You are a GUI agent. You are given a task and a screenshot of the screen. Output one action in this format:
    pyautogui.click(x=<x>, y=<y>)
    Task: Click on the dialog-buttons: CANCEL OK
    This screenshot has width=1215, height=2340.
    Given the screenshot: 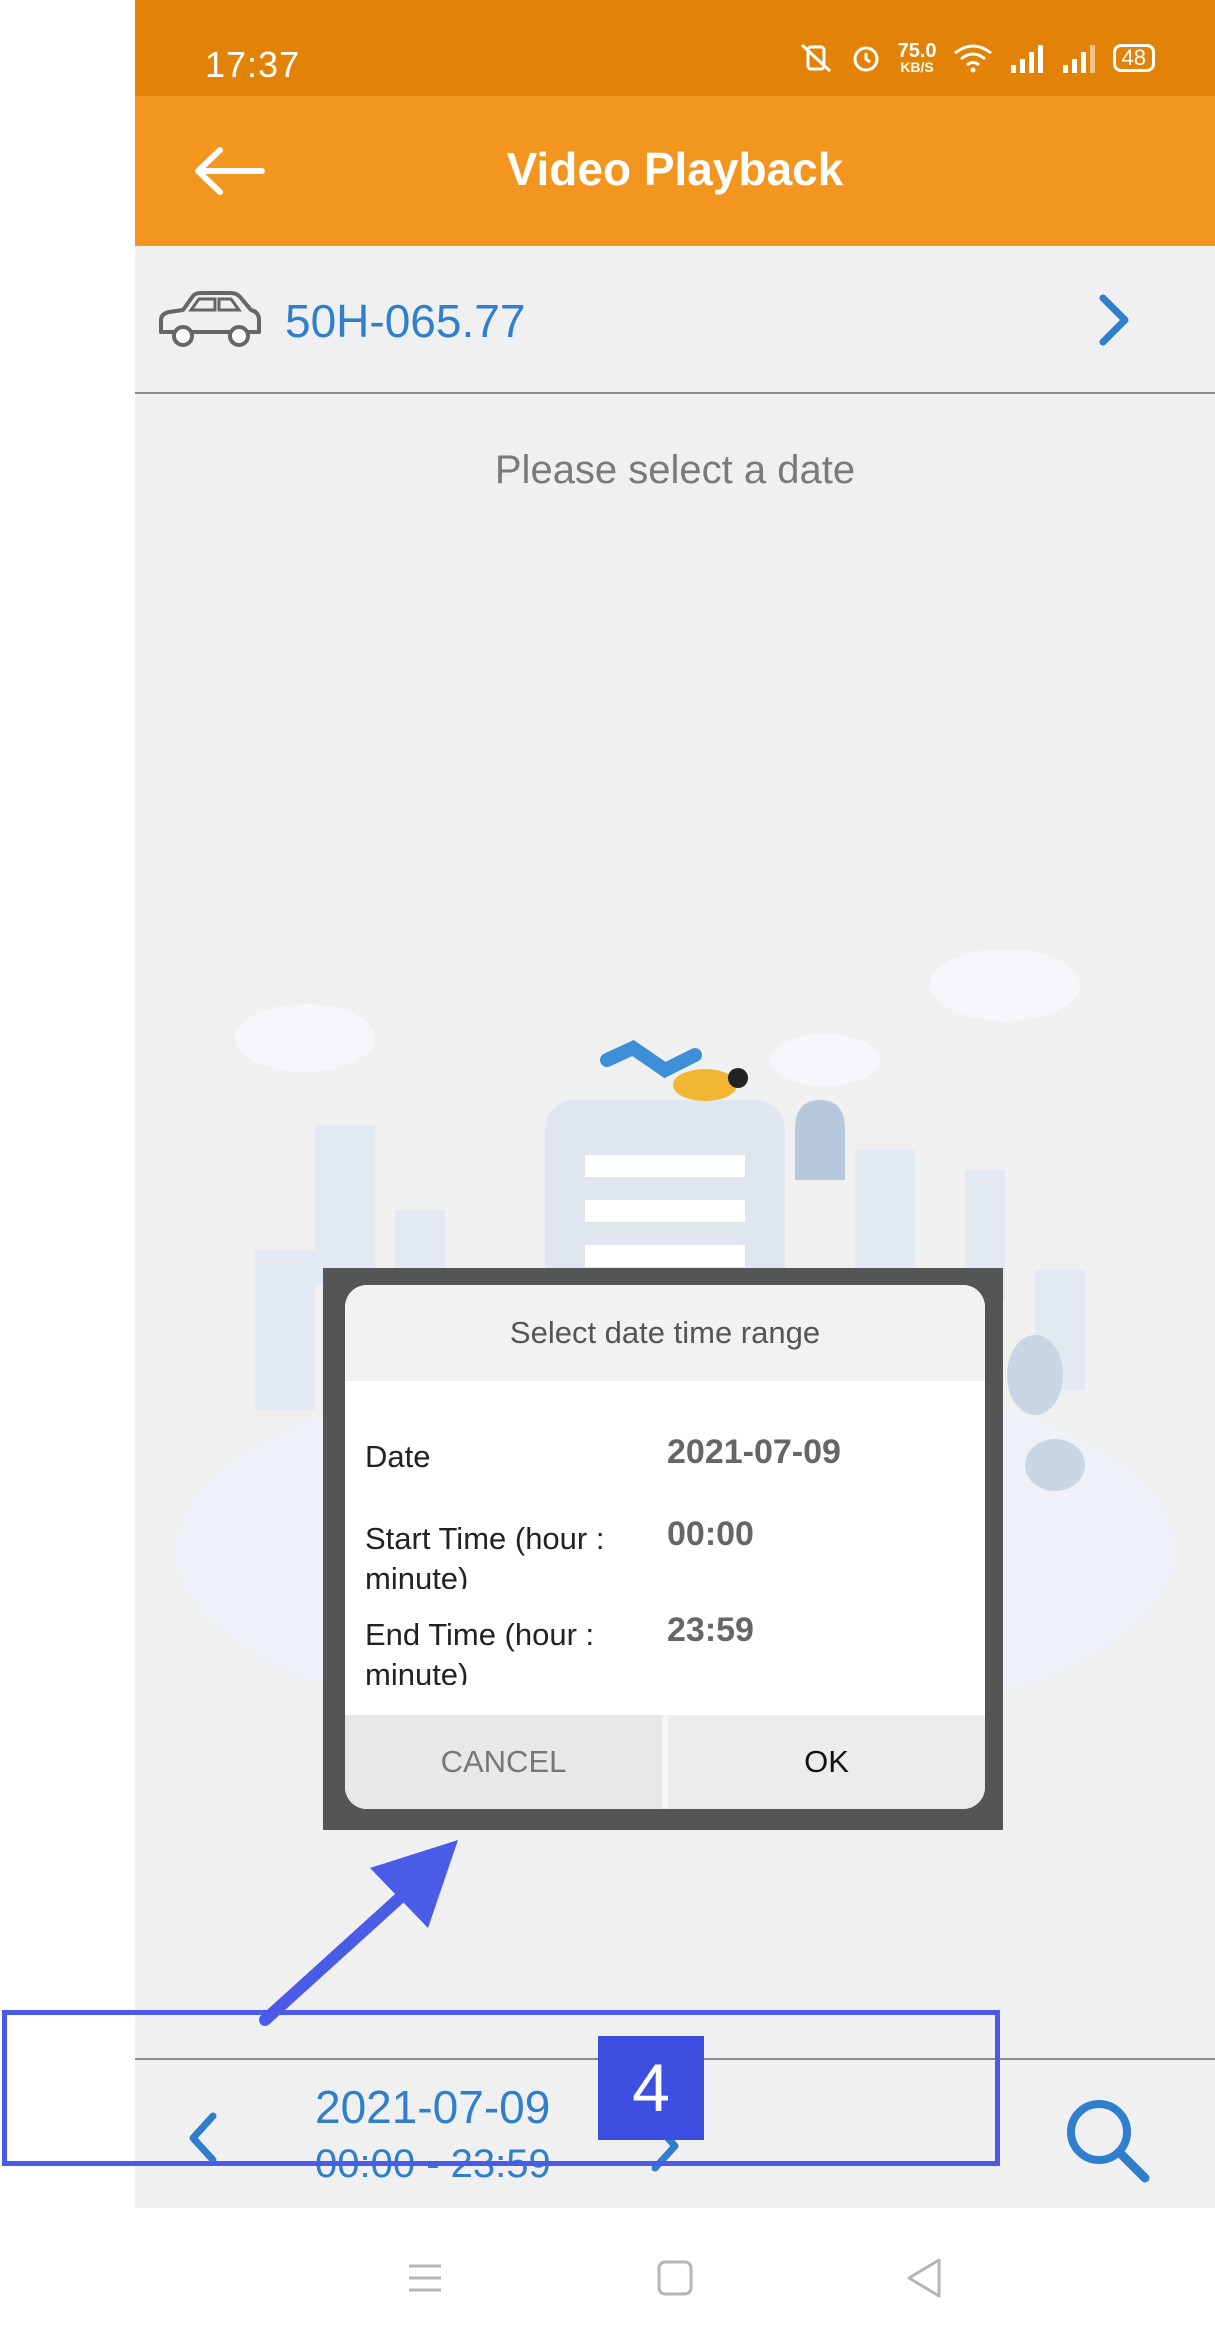 What is the action you would take?
    pyautogui.click(x=665, y=1762)
    